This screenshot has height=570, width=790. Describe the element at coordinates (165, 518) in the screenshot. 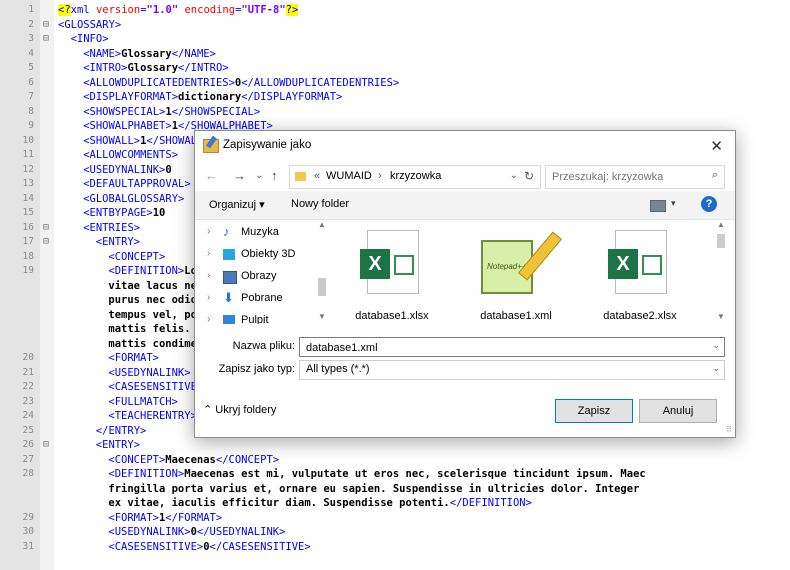

I see `code-text: <FORMAT>1</FORMAT>` at that location.